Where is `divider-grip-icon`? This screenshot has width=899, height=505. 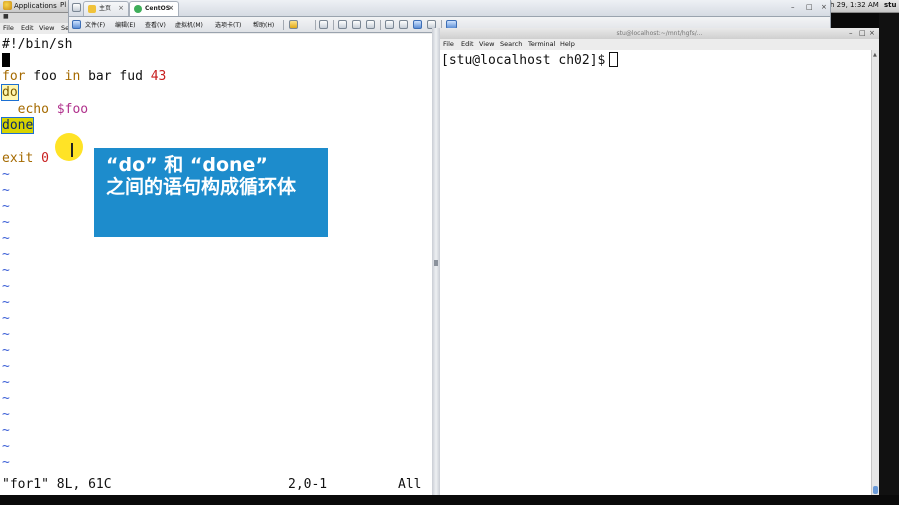 divider-grip-icon is located at coordinates (436, 263).